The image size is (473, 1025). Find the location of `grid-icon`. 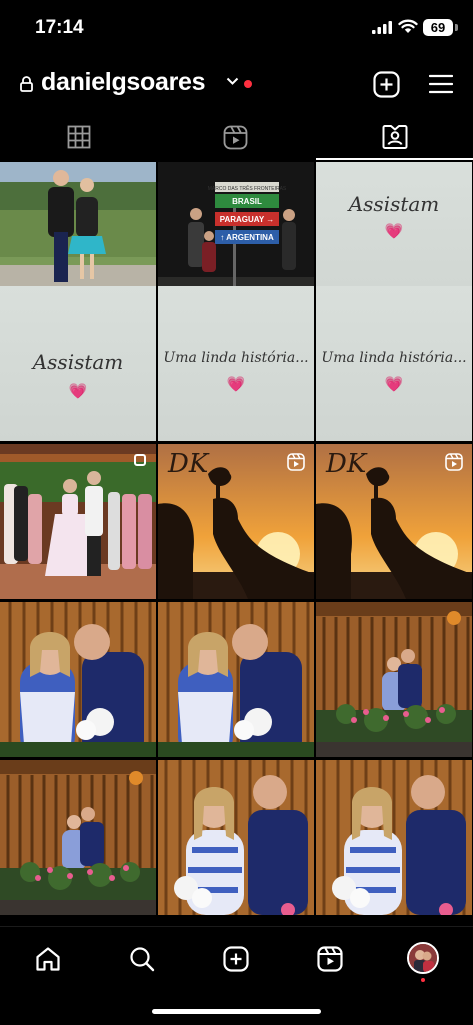

grid-icon is located at coordinates (78, 137).